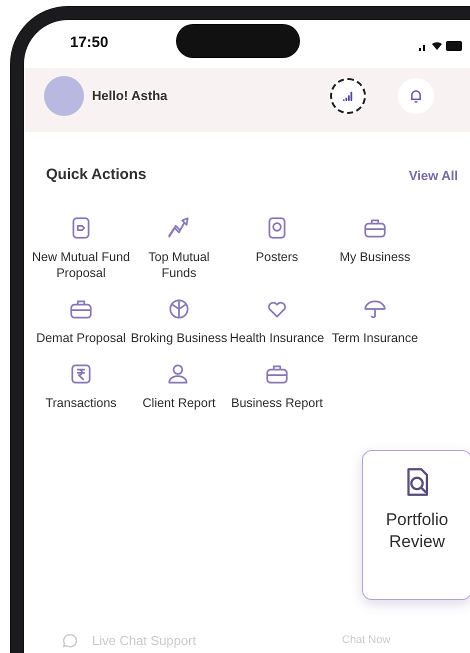 Image resolution: width=470 pixels, height=653 pixels. Describe the element at coordinates (416, 525) in the screenshot. I see `portfolio-review-card: Portfolio Review` at that location.